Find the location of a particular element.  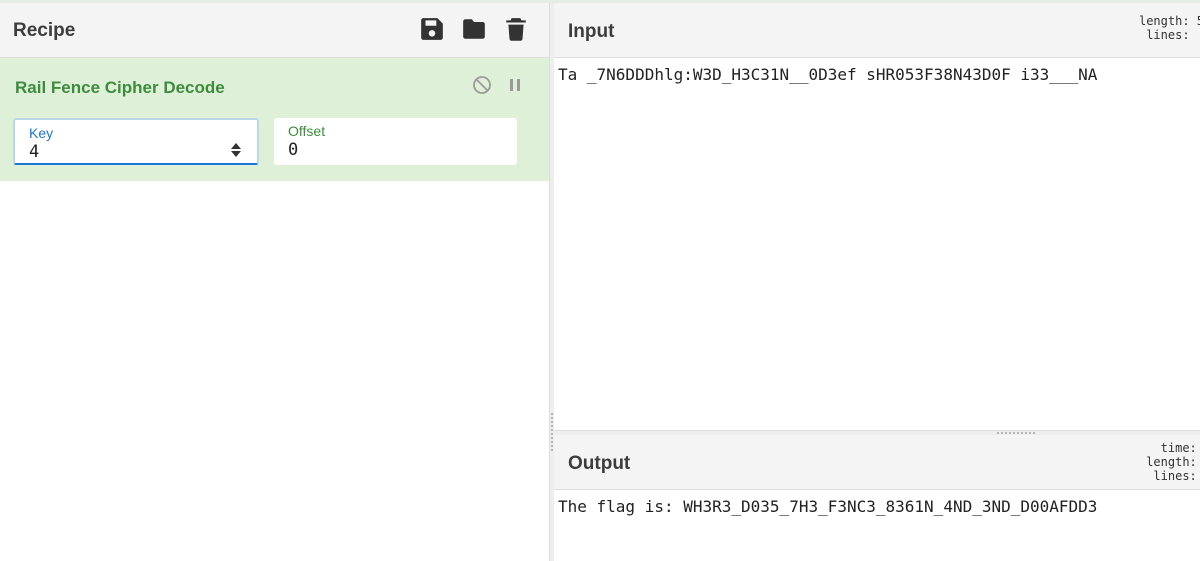

output-header: Output time: length: lines: is located at coordinates (877, 462).